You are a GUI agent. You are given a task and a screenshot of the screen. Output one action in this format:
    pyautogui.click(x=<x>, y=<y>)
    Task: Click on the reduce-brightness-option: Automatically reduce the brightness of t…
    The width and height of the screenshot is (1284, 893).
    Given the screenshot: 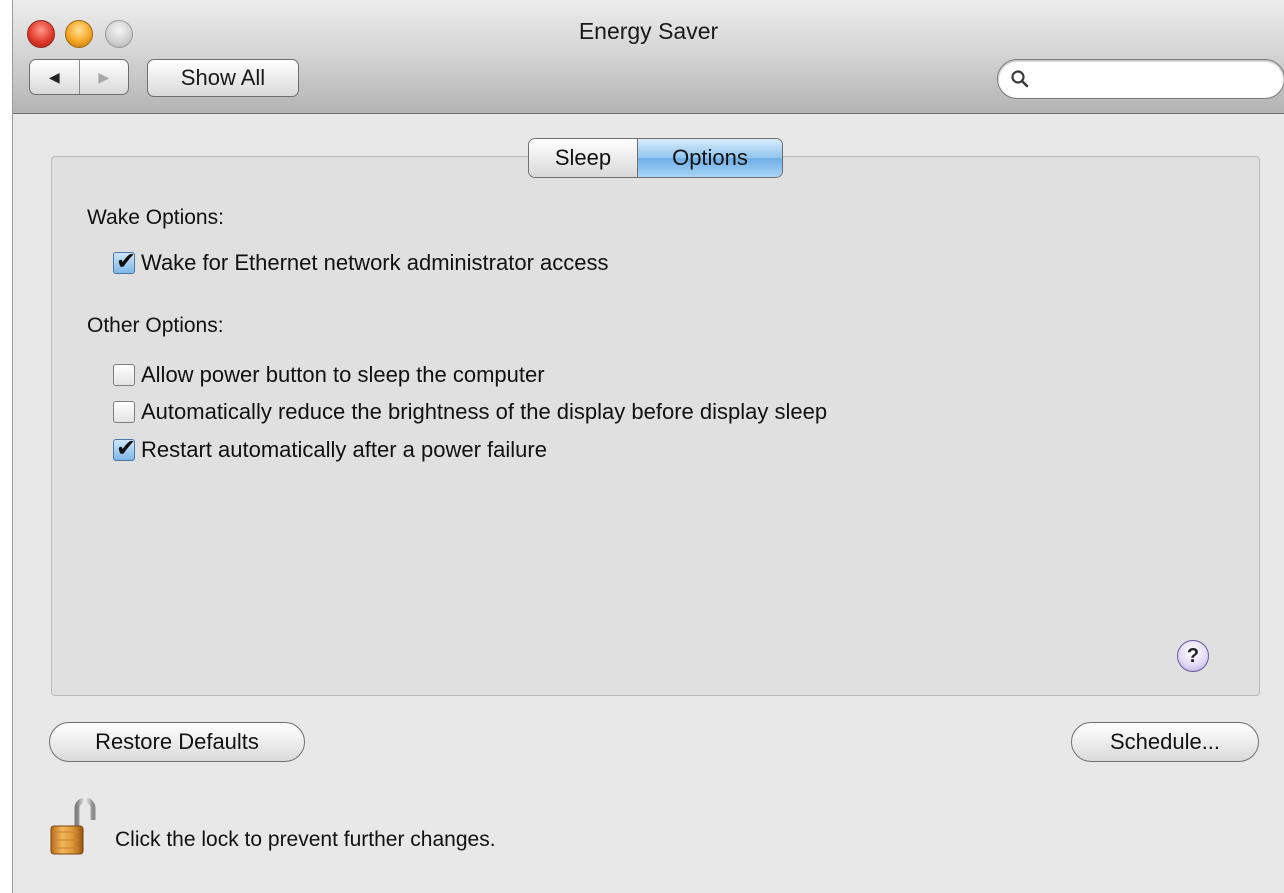 What is the action you would take?
    pyautogui.click(x=470, y=412)
    